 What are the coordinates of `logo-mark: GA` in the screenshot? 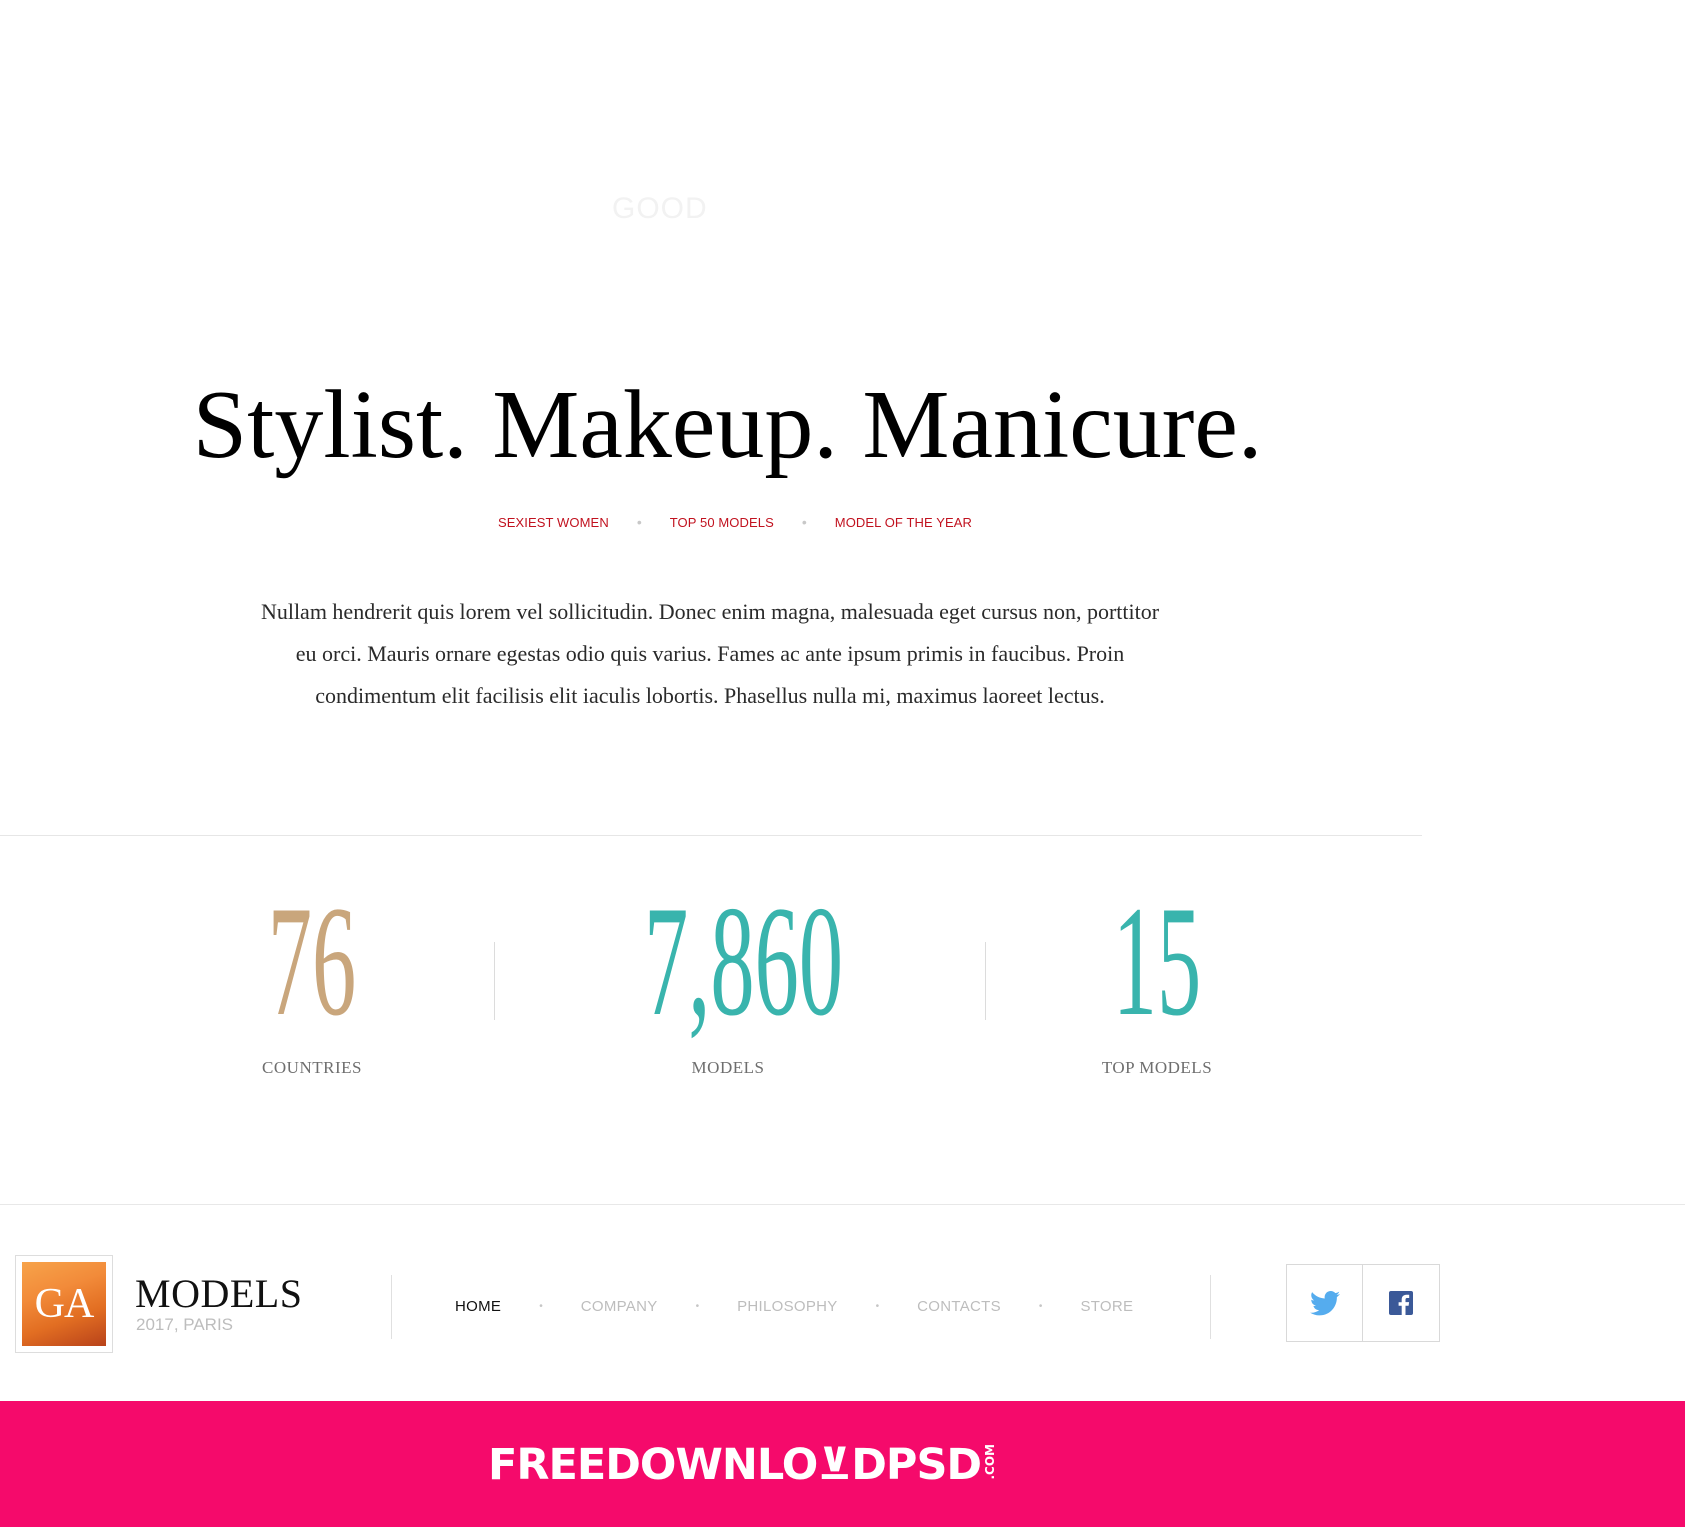 It's located at (64, 1304).